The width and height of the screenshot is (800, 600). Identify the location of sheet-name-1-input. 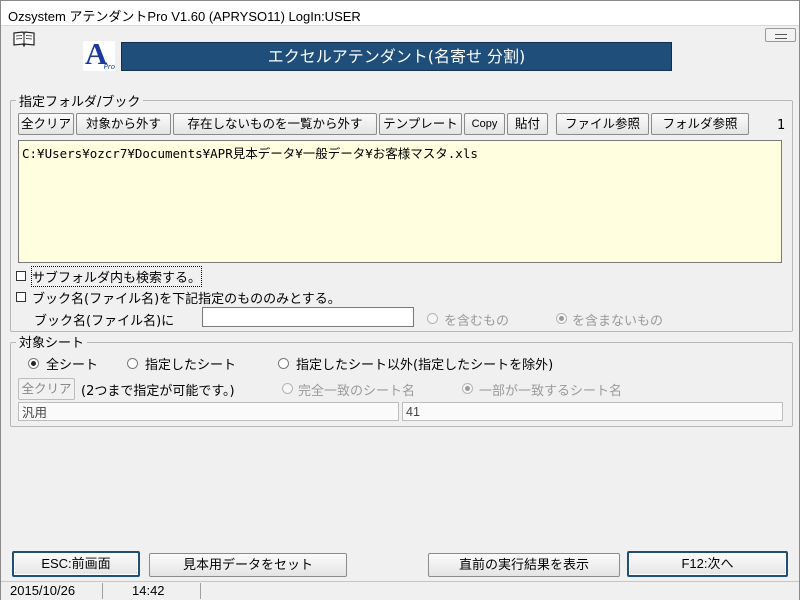
(208, 411).